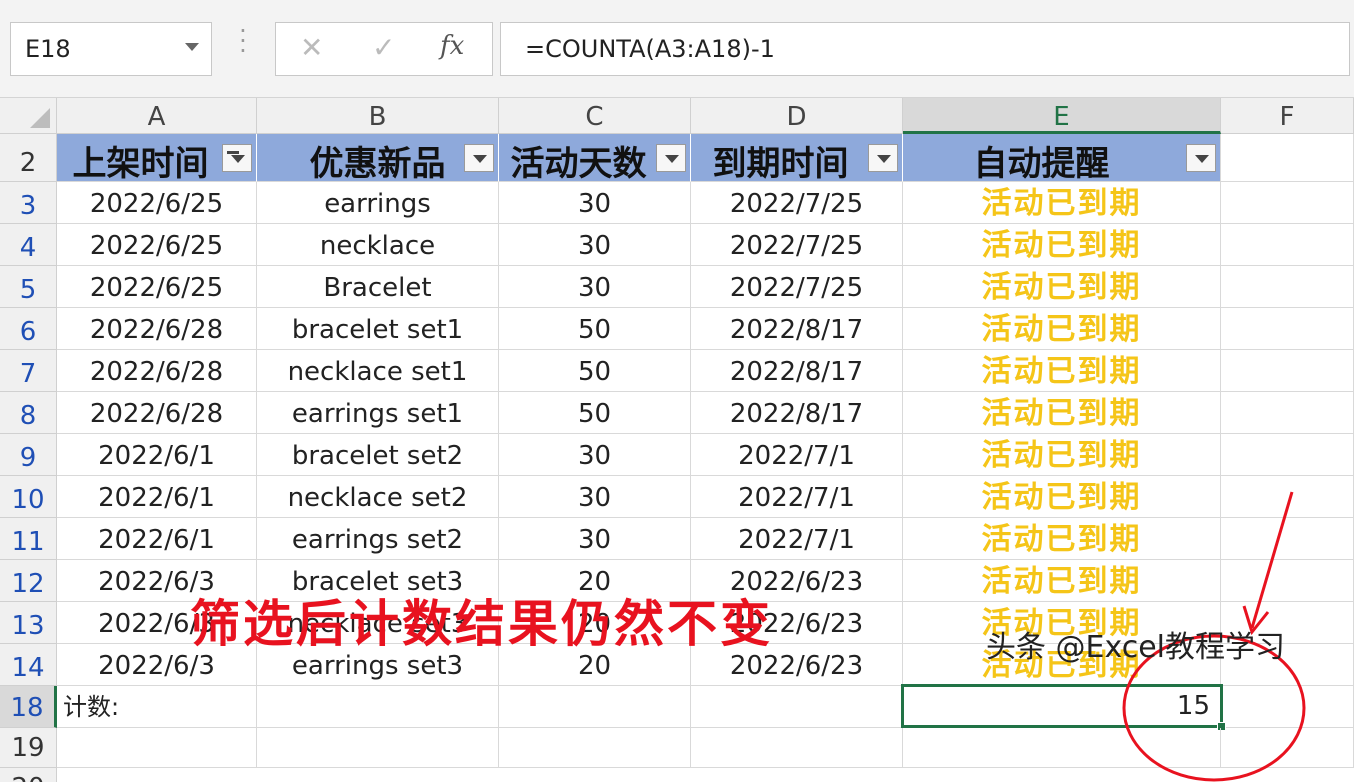  What do you see at coordinates (28, 203) in the screenshot?
I see `row-header: 3` at bounding box center [28, 203].